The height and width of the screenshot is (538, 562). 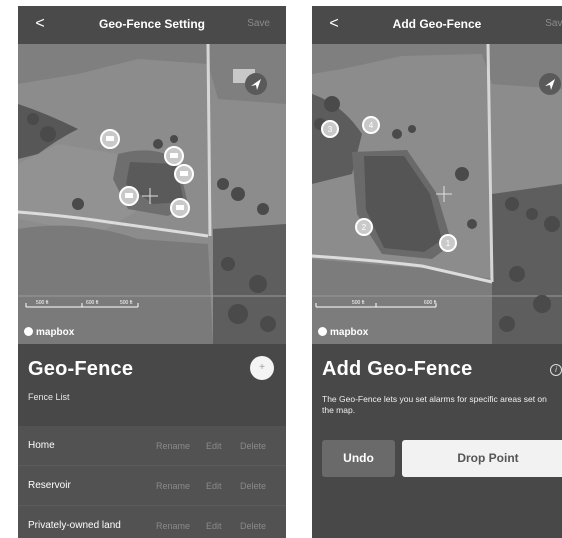 I want to click on section-title: Add Geo-Fence, so click(x=397, y=369).